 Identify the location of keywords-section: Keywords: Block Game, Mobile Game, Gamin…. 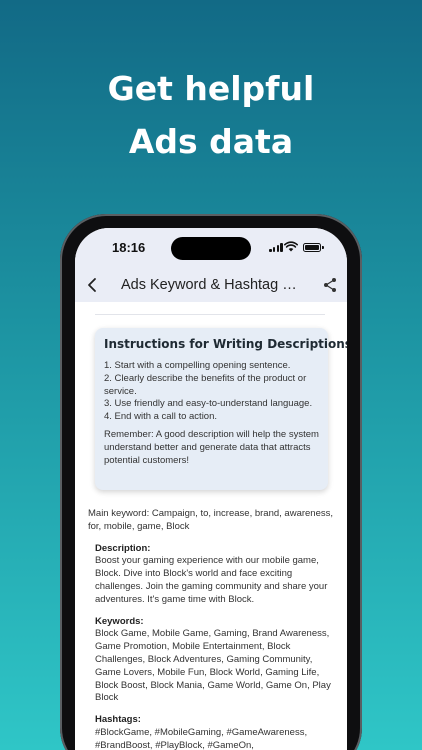
(216, 661).